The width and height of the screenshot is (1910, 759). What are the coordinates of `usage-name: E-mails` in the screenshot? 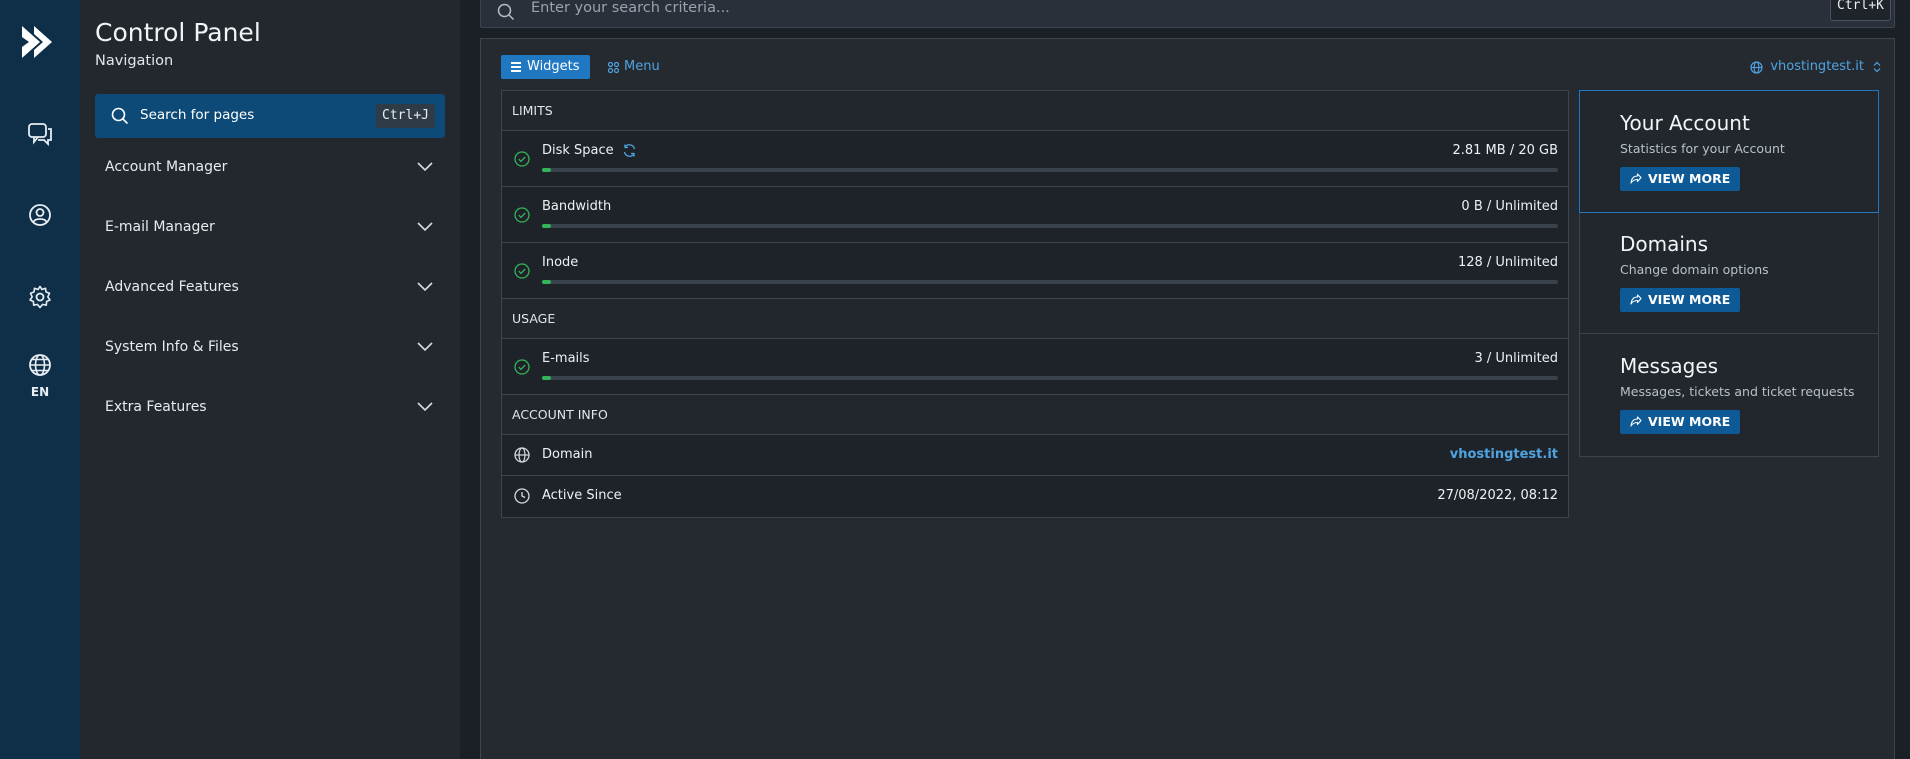 It's located at (566, 358).